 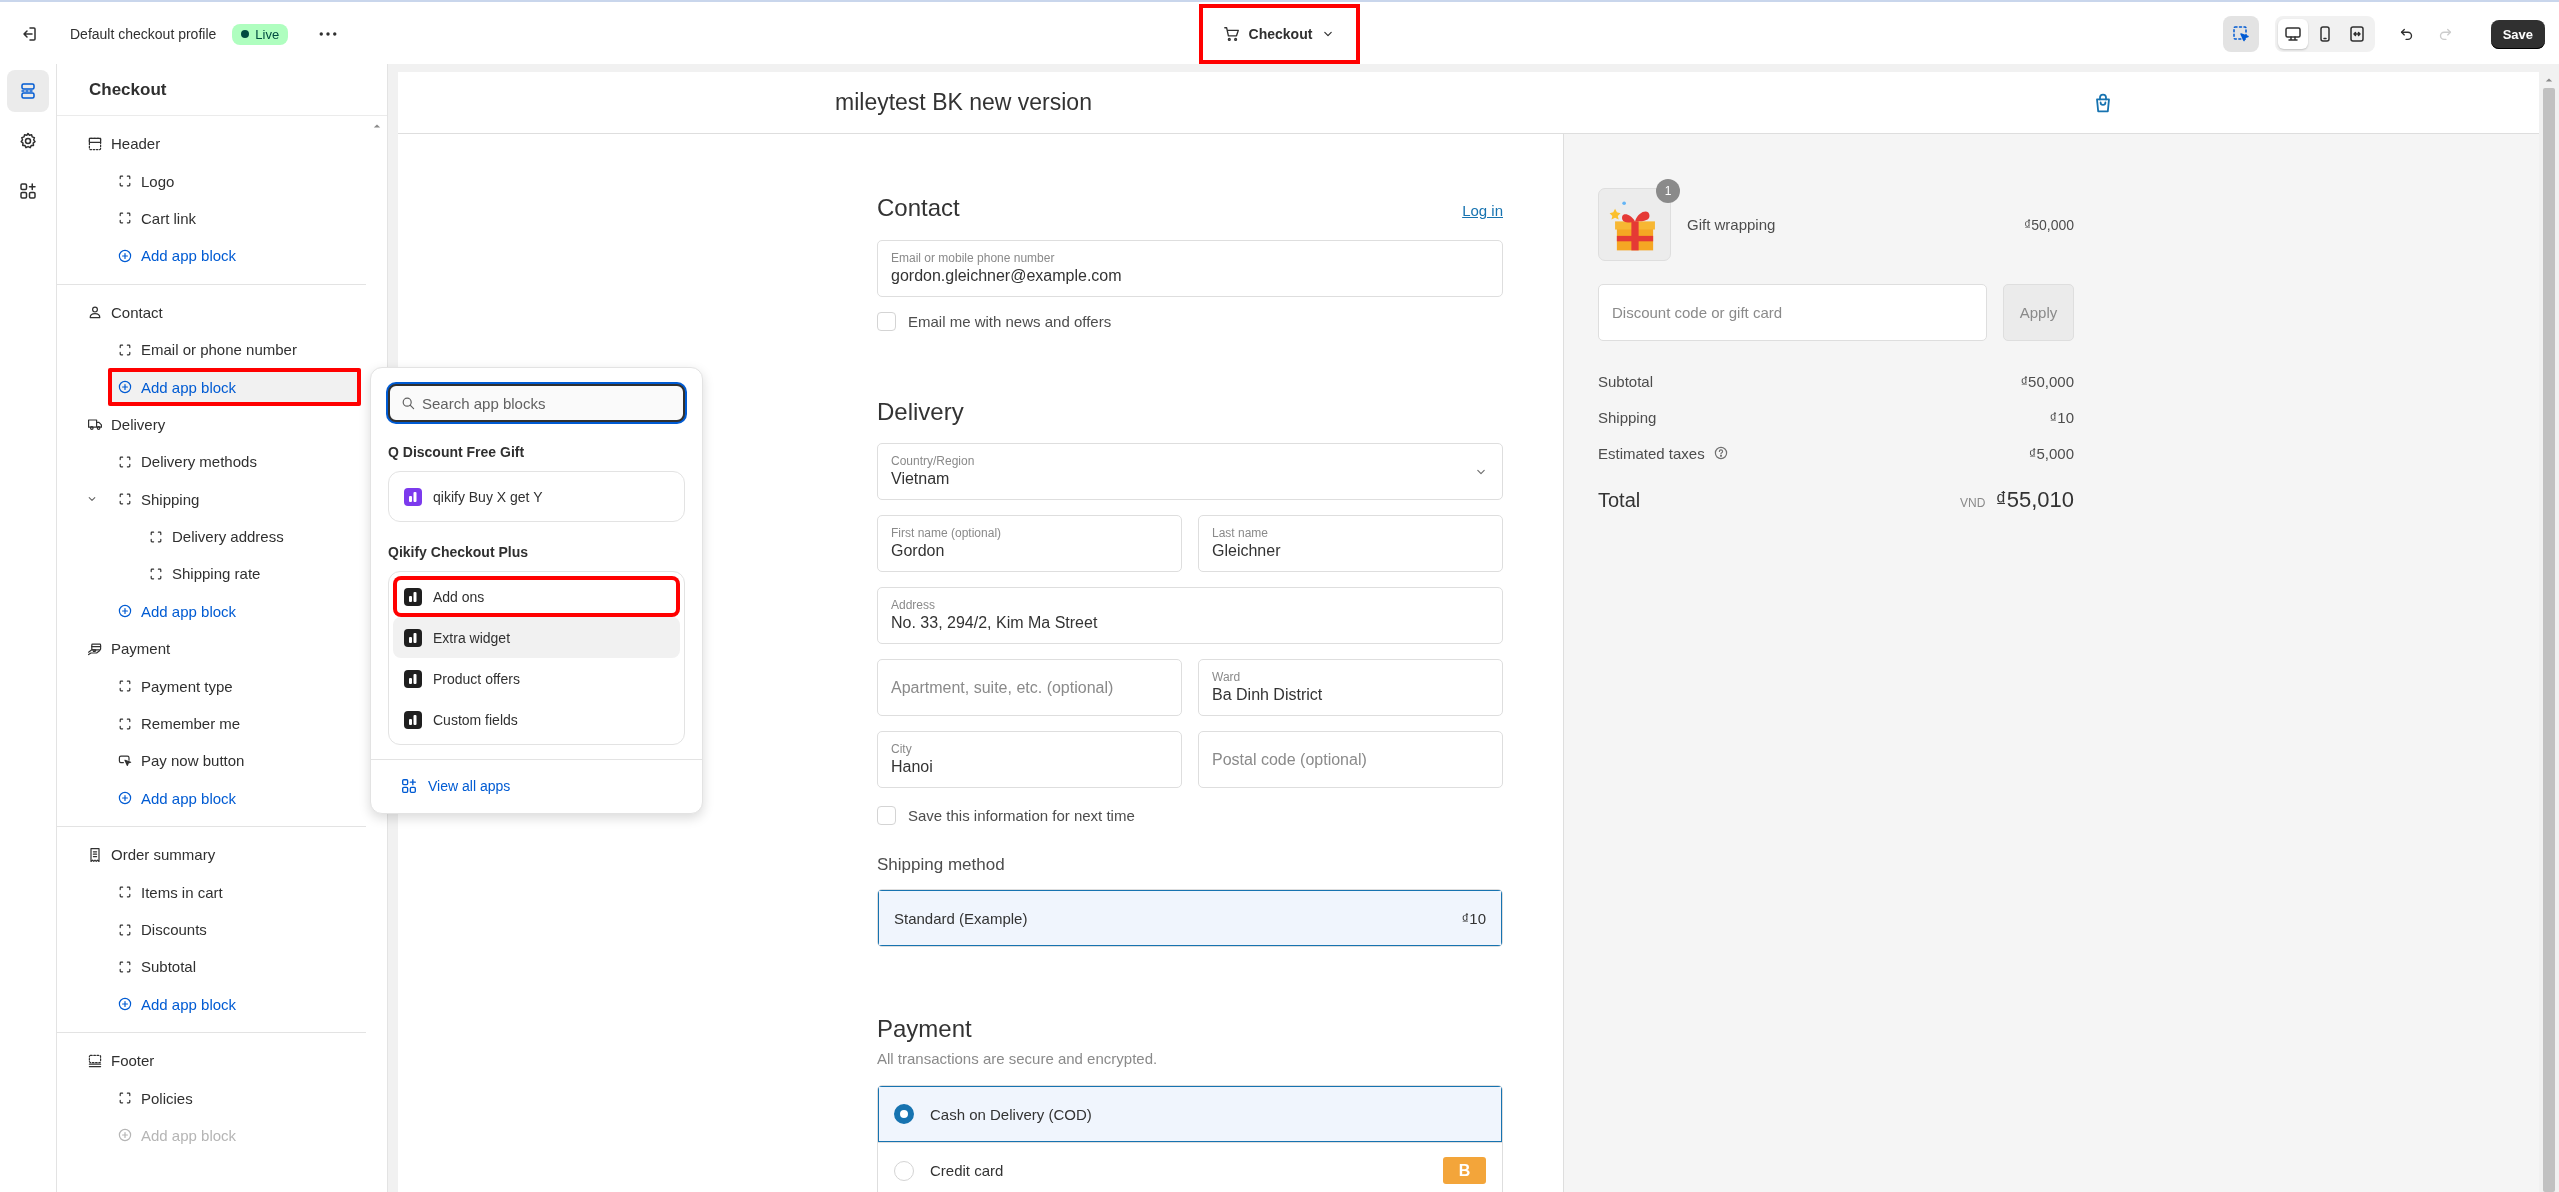 I want to click on app-block-item: Product offers, so click(x=536, y=678).